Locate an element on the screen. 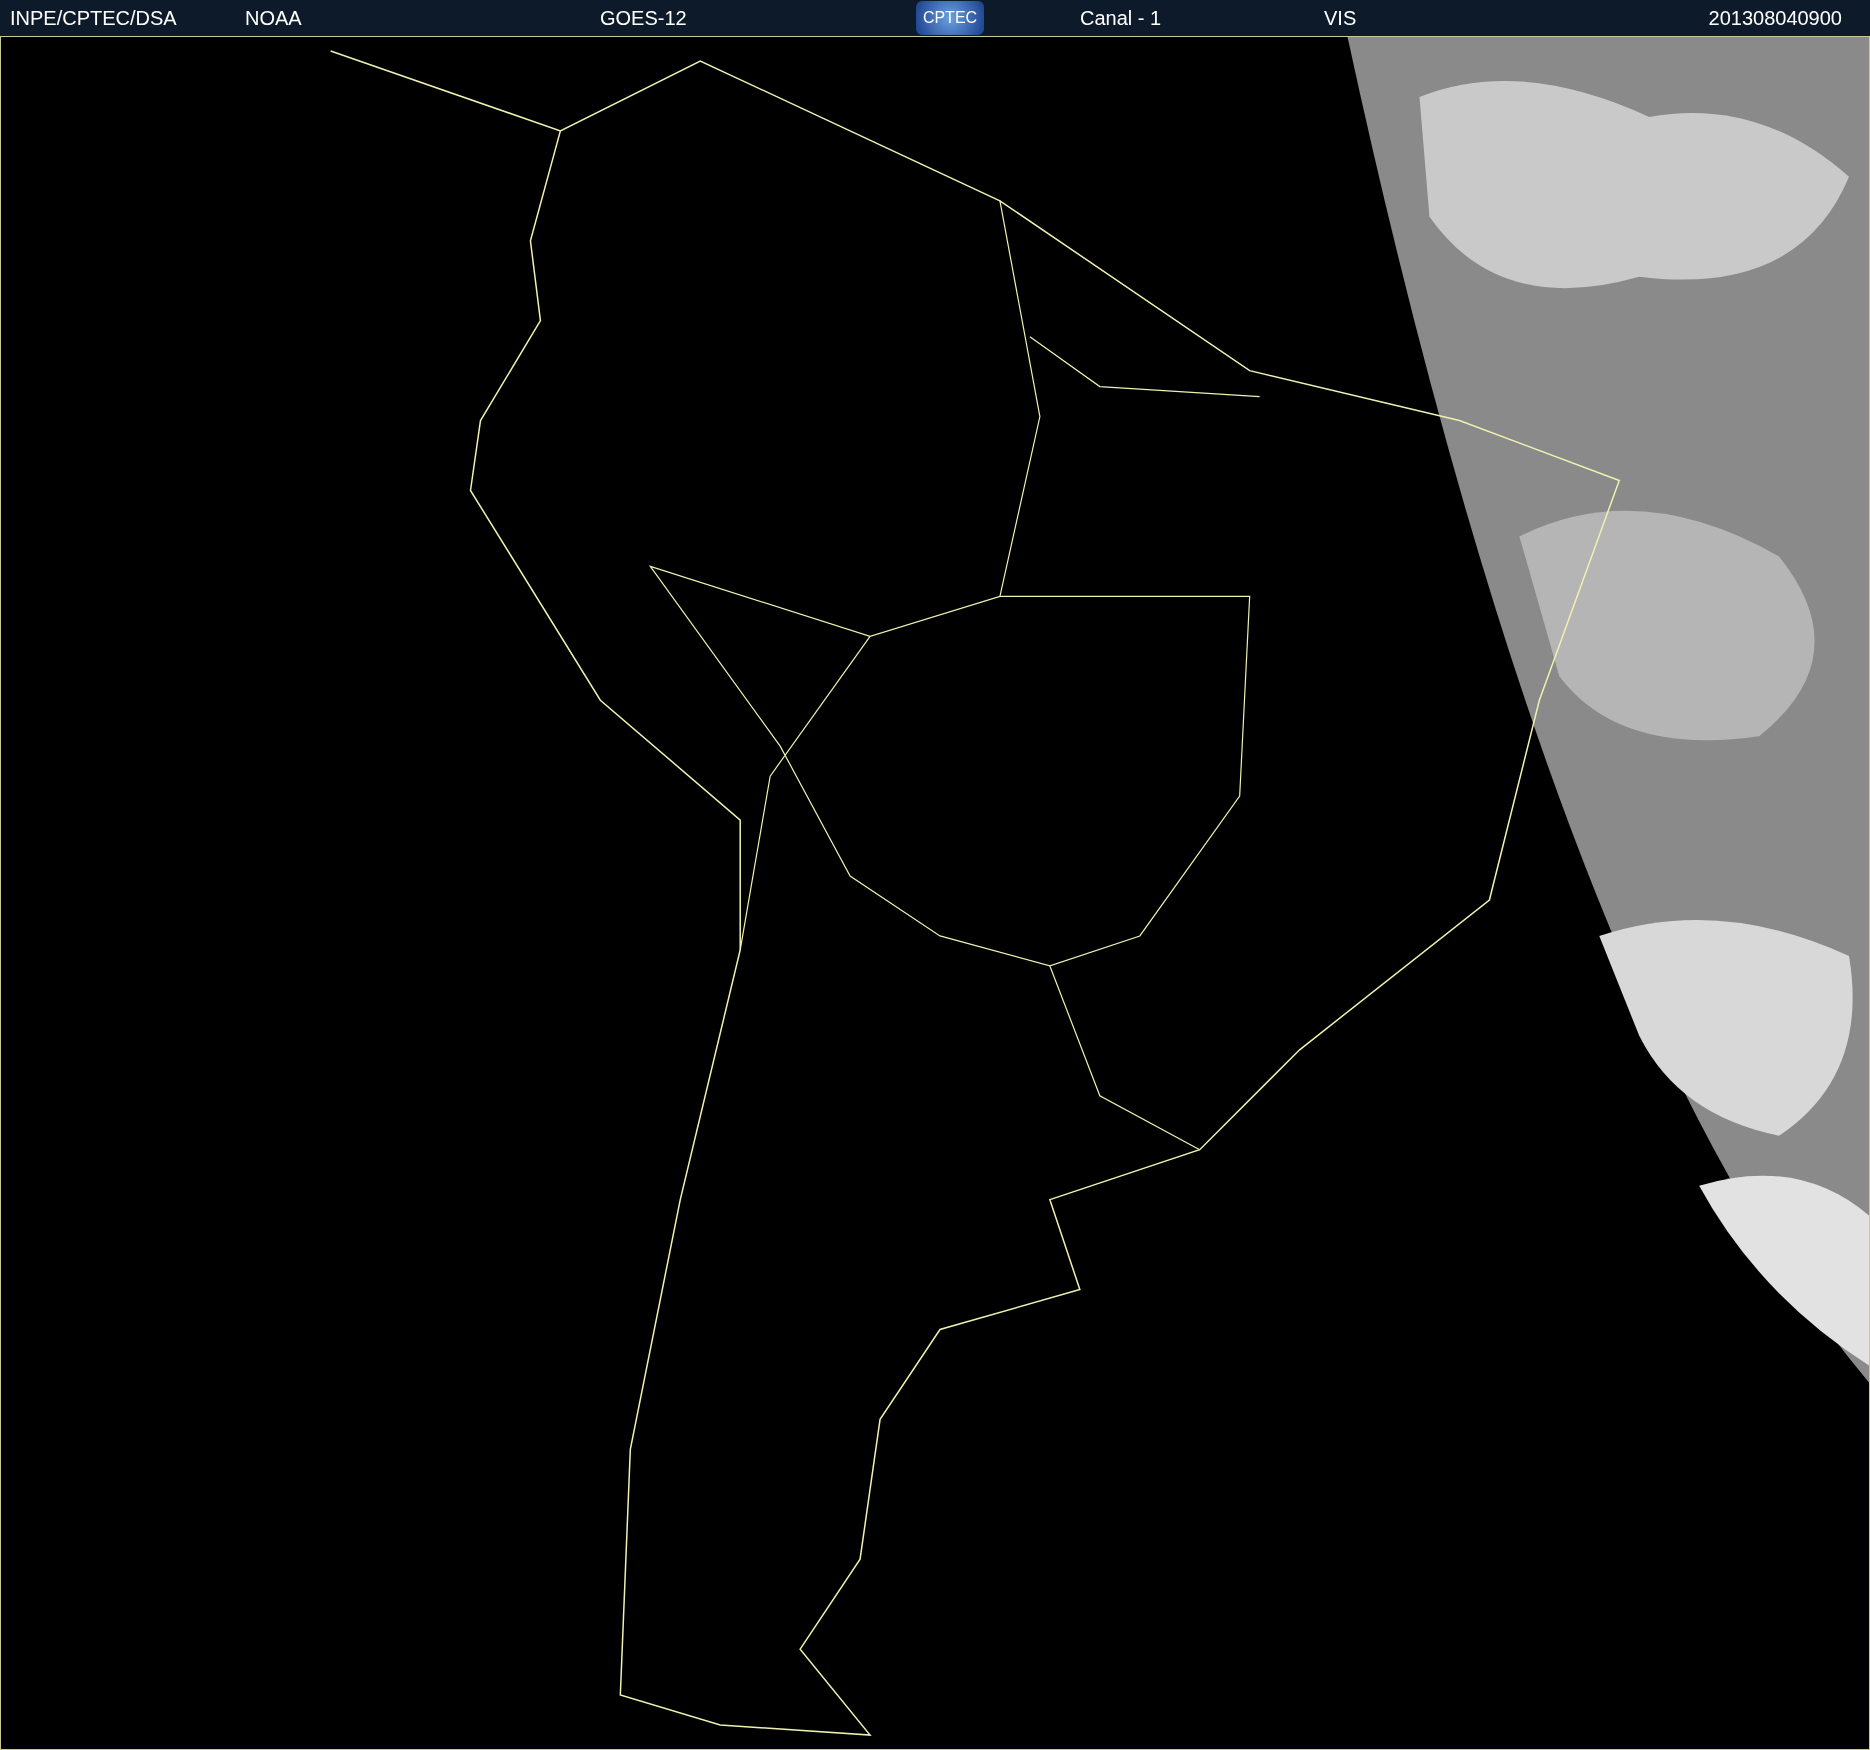 This screenshot has height=1750, width=1870. band-label: VIS is located at coordinates (1340, 18).